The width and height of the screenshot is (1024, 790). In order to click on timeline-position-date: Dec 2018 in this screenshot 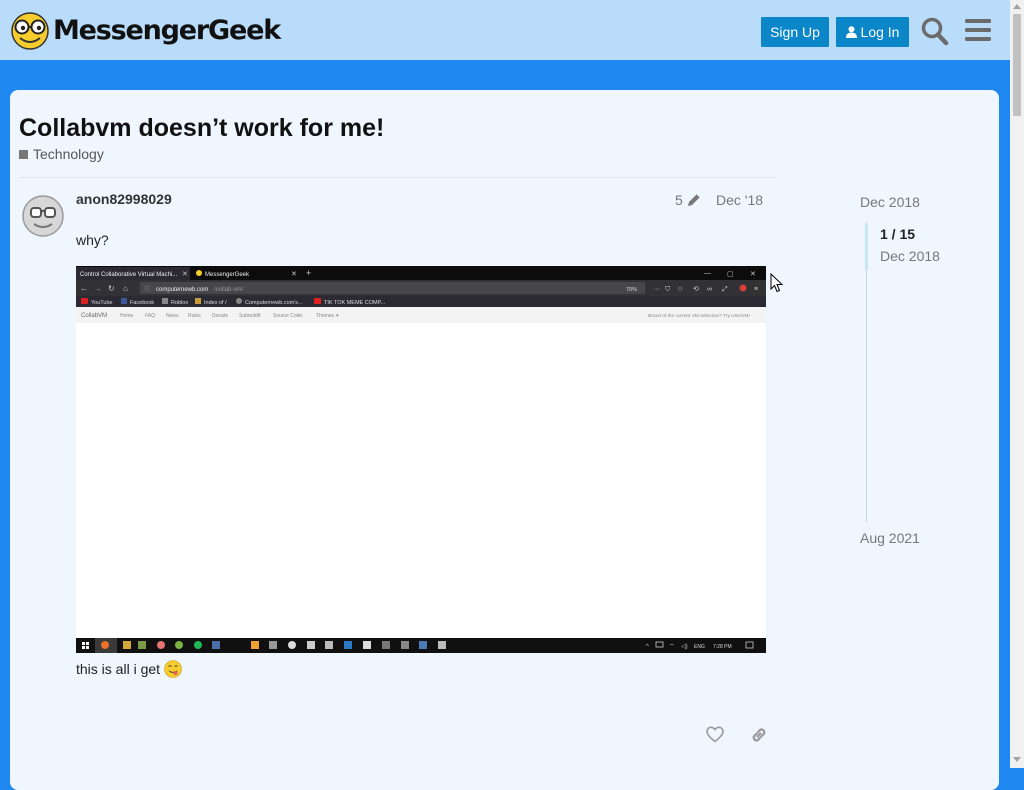, I will do `click(910, 256)`.